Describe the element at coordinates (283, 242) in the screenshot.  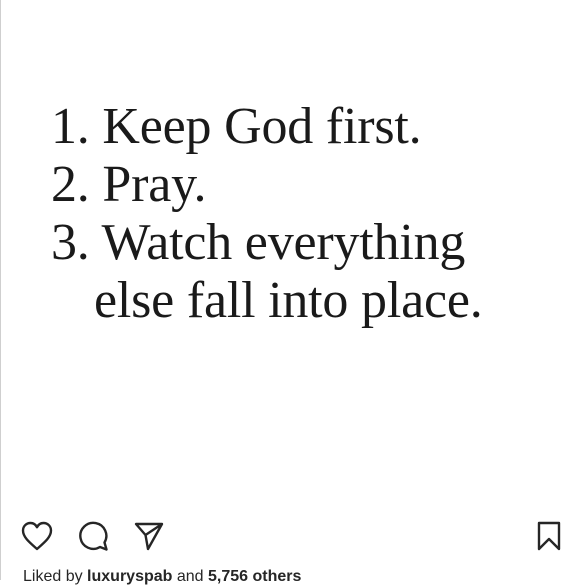
I see `quote-text: Watch everything` at that location.